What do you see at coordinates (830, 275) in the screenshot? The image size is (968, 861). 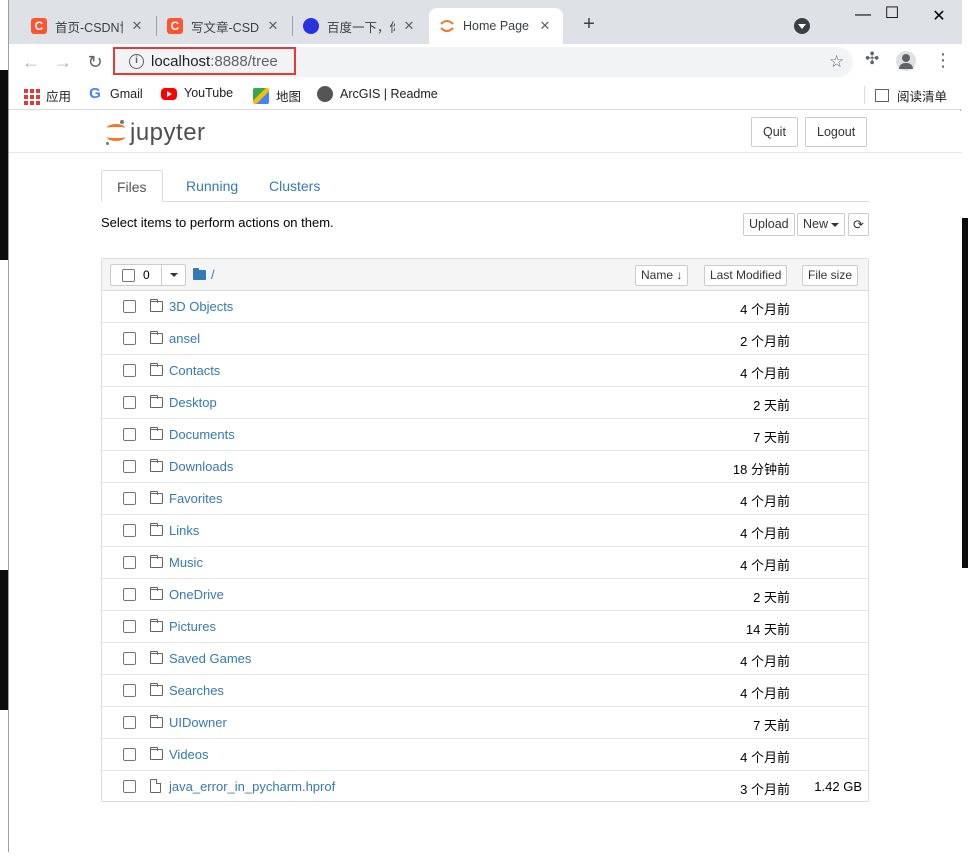 I see `sort-by-file-size-button: File size` at bounding box center [830, 275].